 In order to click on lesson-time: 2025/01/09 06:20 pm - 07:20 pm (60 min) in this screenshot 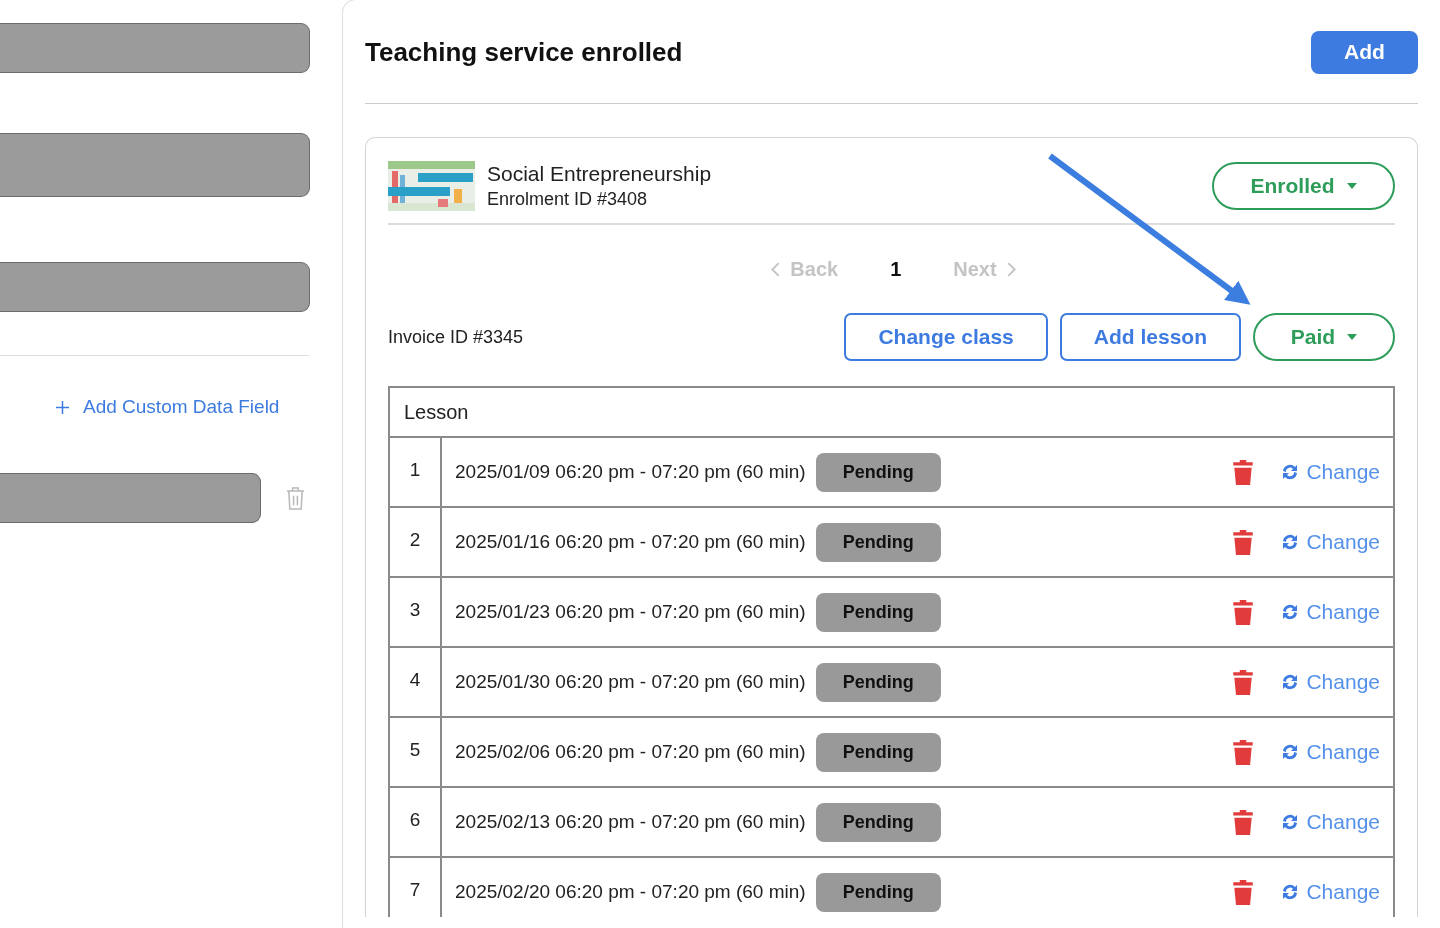, I will do `click(630, 472)`.